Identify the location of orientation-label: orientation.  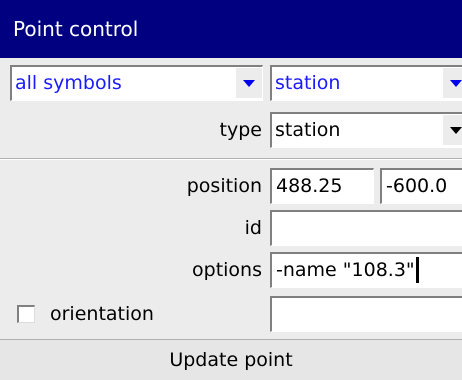
(102, 314).